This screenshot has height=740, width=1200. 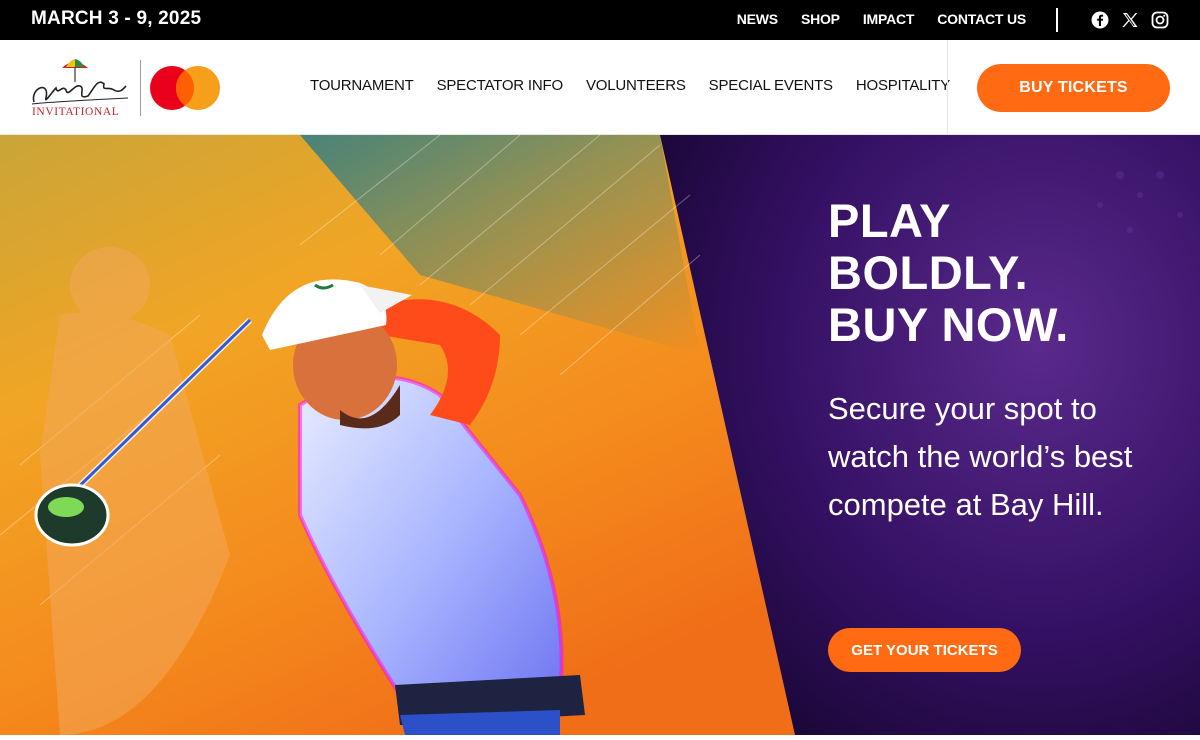 I want to click on headline-line-1: PLAY, so click(x=890, y=220).